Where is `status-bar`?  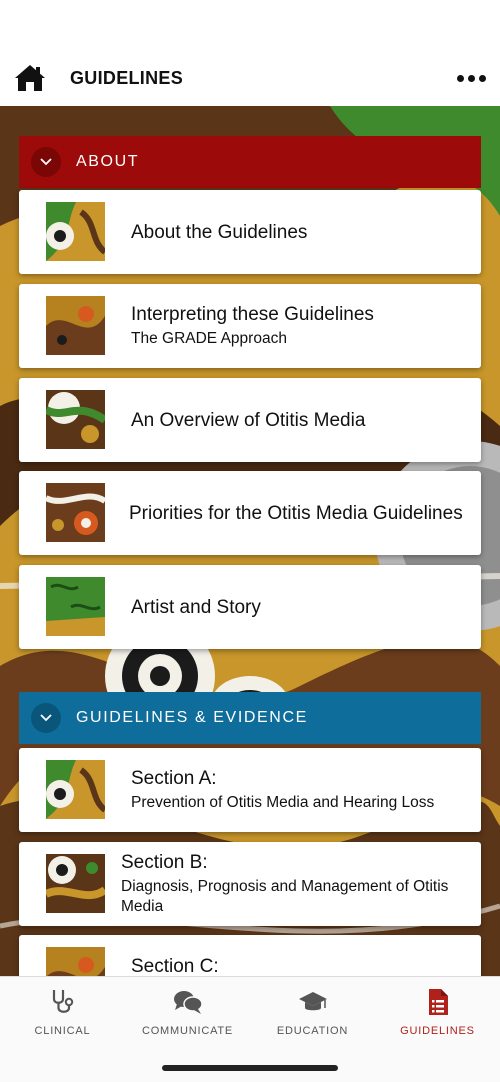
status-bar is located at coordinates (250, 25).